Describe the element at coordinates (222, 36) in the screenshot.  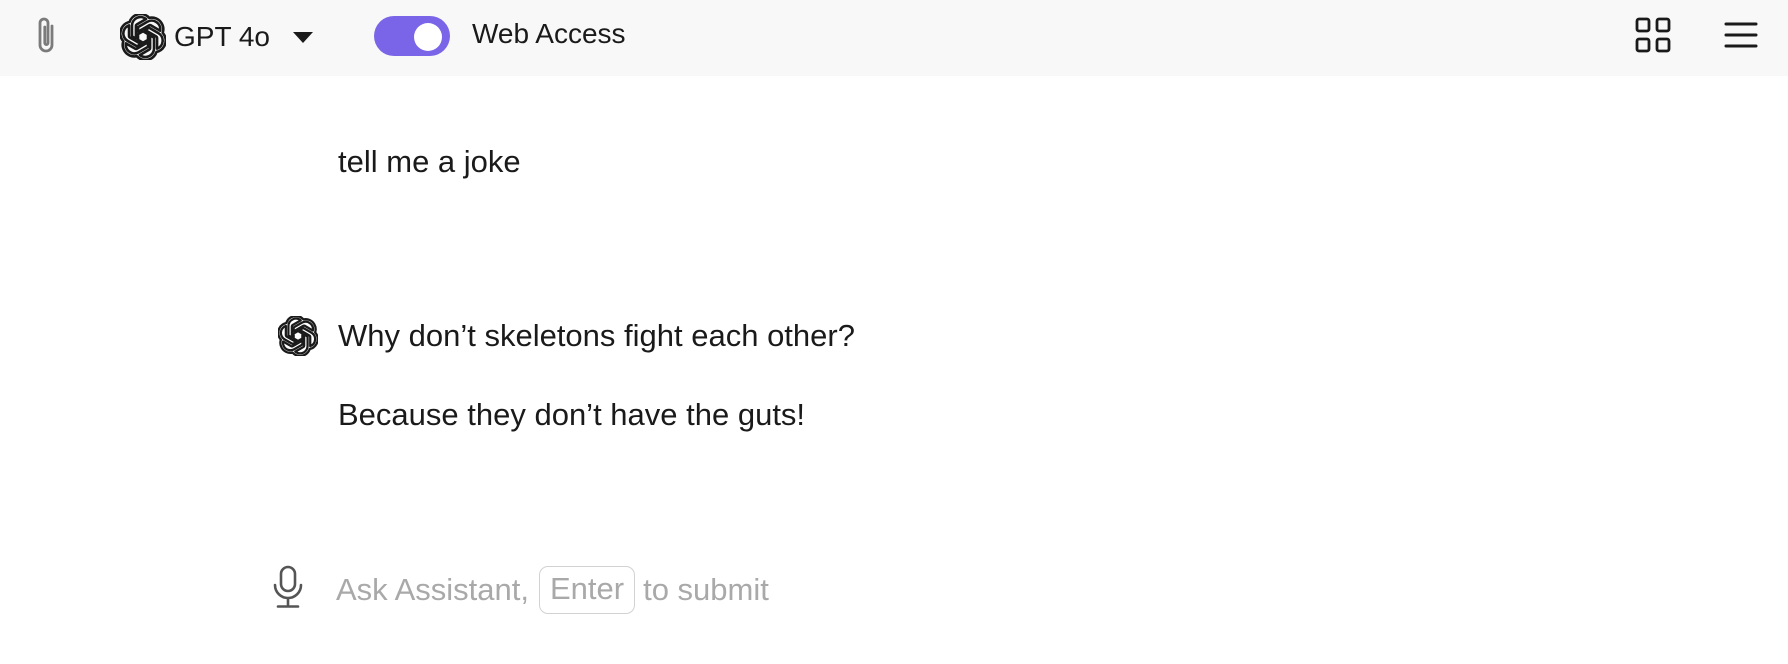
I see `model-name: GPT 4o` at that location.